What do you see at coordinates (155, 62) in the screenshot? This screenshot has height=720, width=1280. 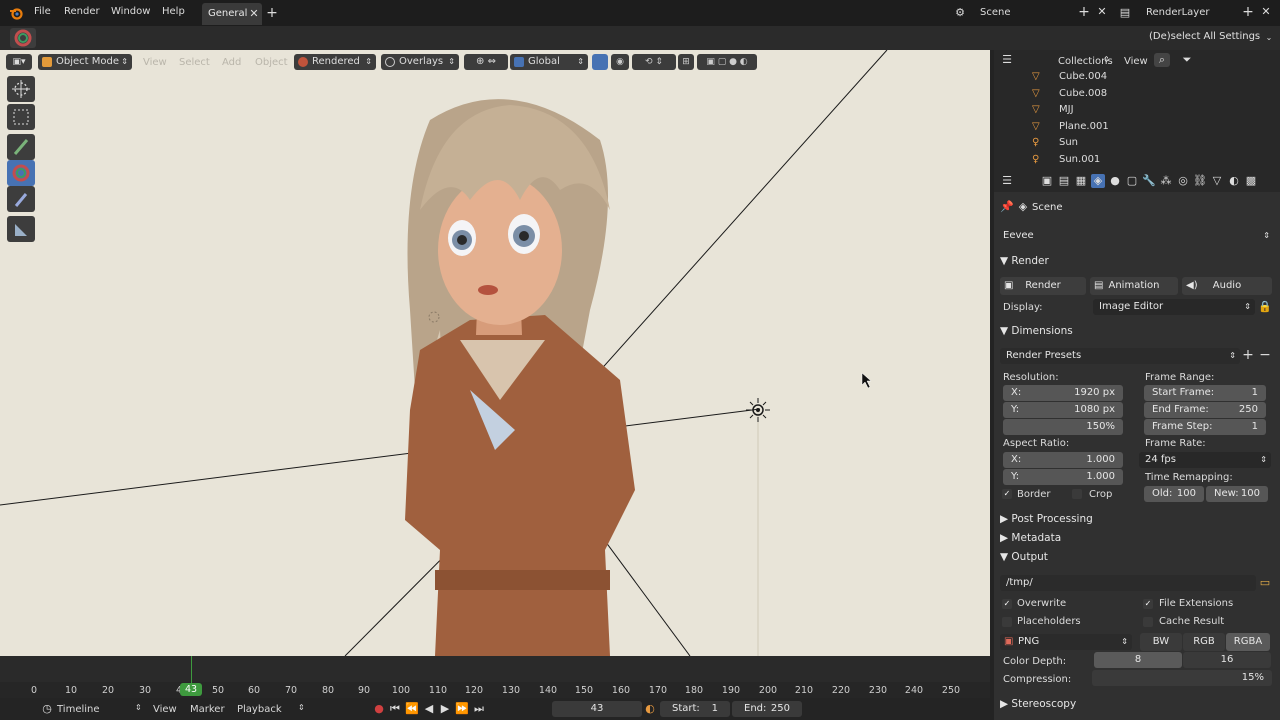 I see `viewport-menu-view: View` at bounding box center [155, 62].